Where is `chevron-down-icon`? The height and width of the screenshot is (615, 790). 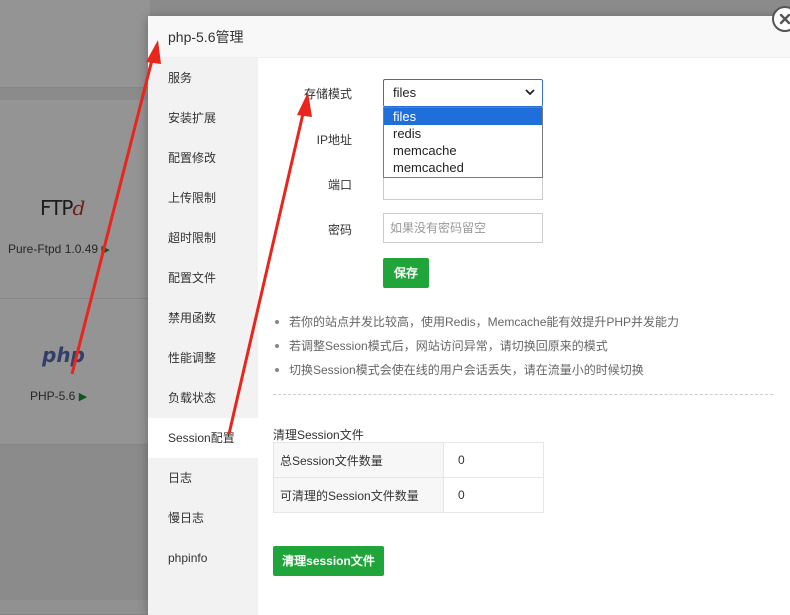
chevron-down-icon is located at coordinates (530, 92).